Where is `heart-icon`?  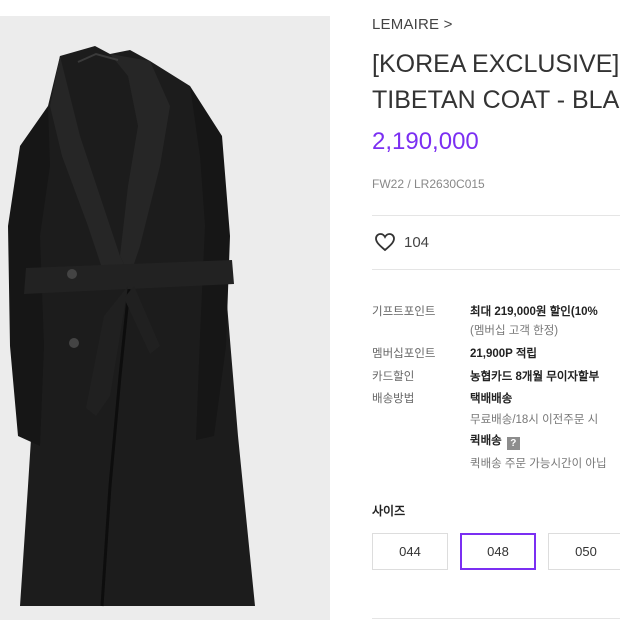
heart-icon is located at coordinates (385, 242).